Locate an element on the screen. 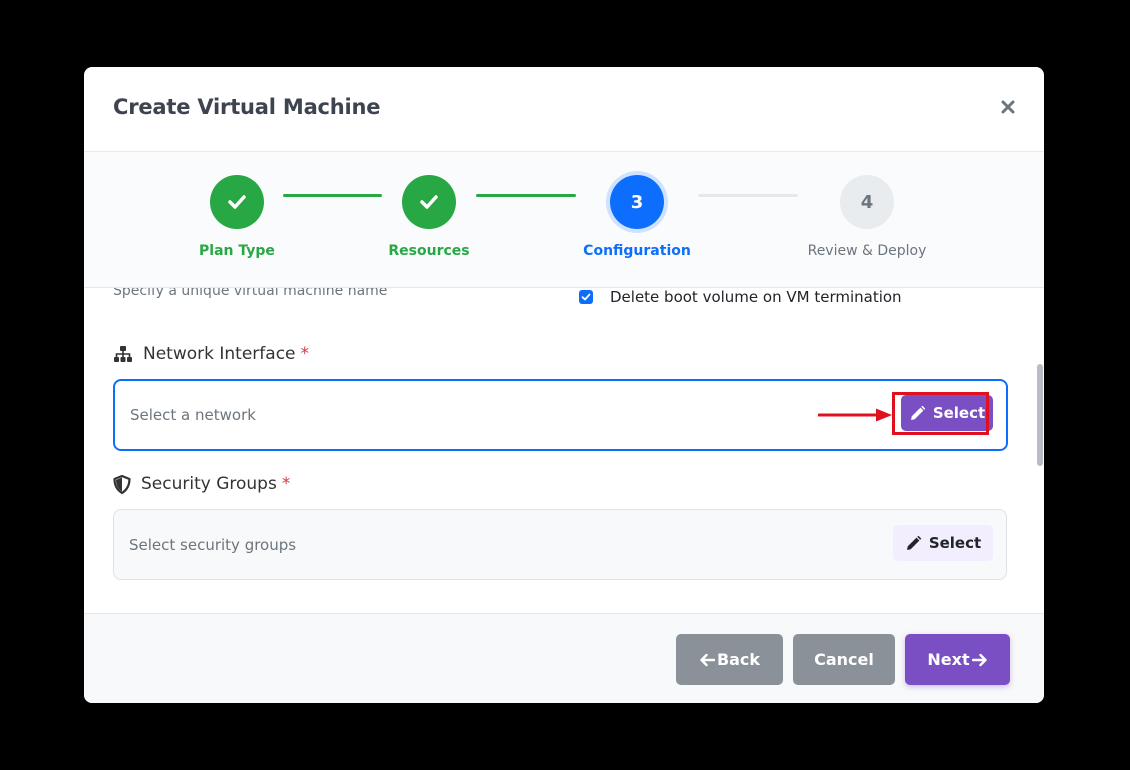 Image resolution: width=1130 pixels, height=770 pixels. cancel-button: Cancel is located at coordinates (844, 659).